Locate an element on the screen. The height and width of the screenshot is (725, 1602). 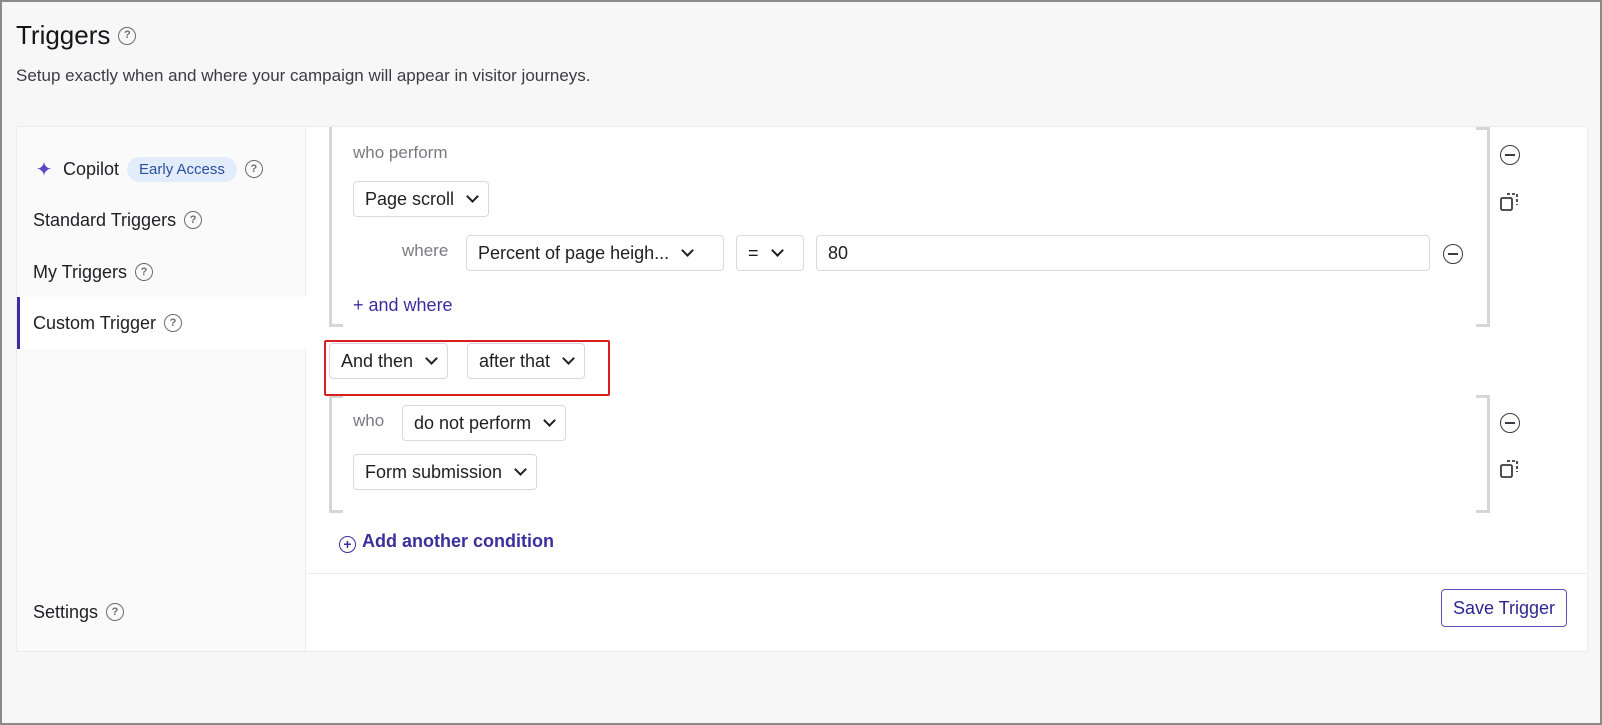
page-title-text: Triggers is located at coordinates (63, 35).